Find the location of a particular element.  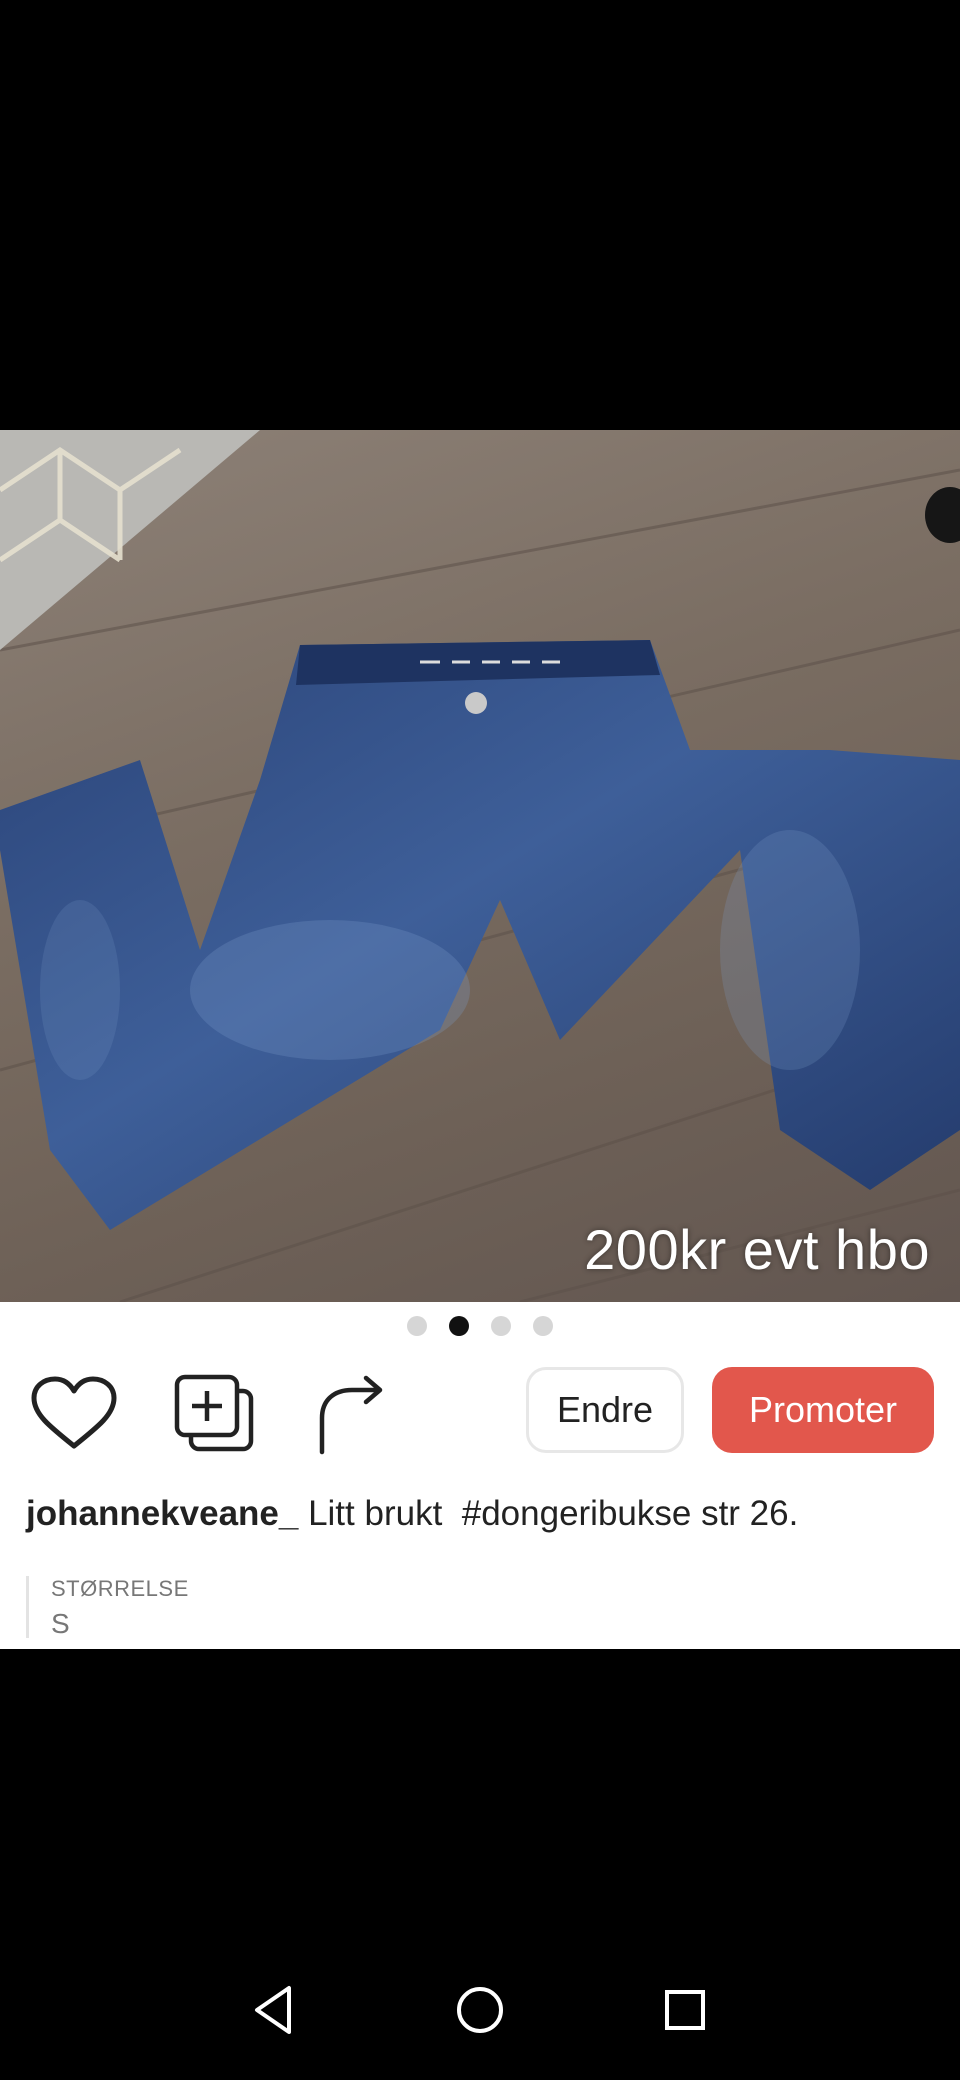

home-circle-icon is located at coordinates (480, 2010).